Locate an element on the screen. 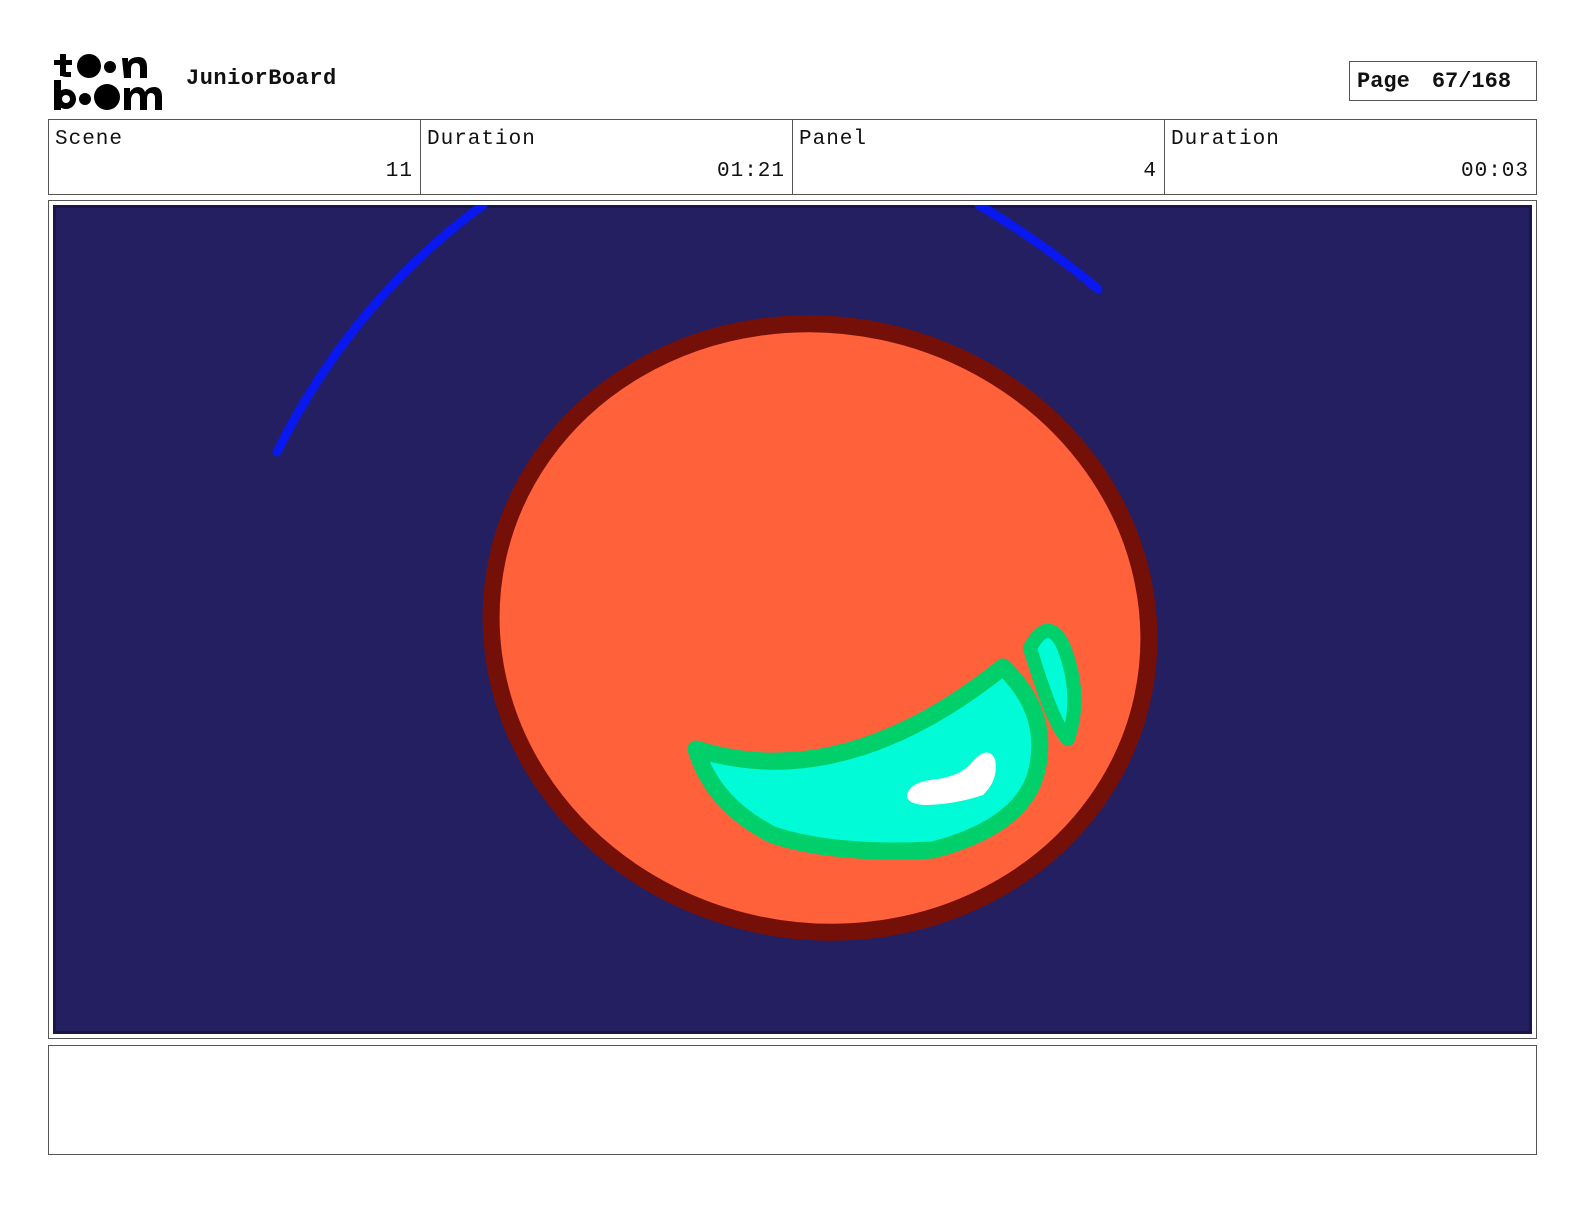  panel-duration-cell: Duration 00:03 is located at coordinates (1350, 157).